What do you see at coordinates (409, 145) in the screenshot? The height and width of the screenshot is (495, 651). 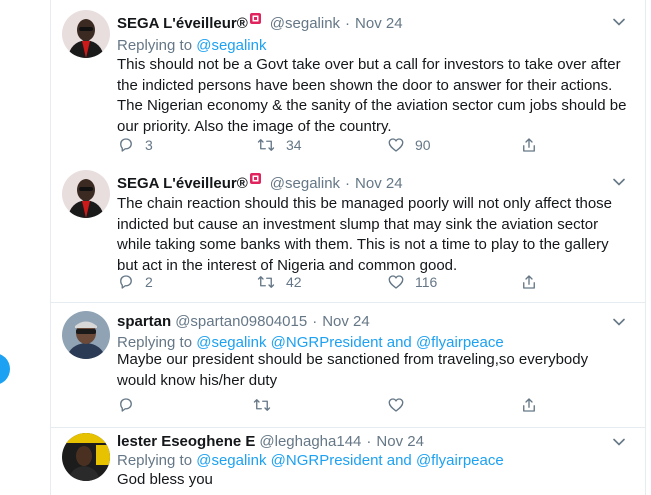 I see `like-button: 90` at bounding box center [409, 145].